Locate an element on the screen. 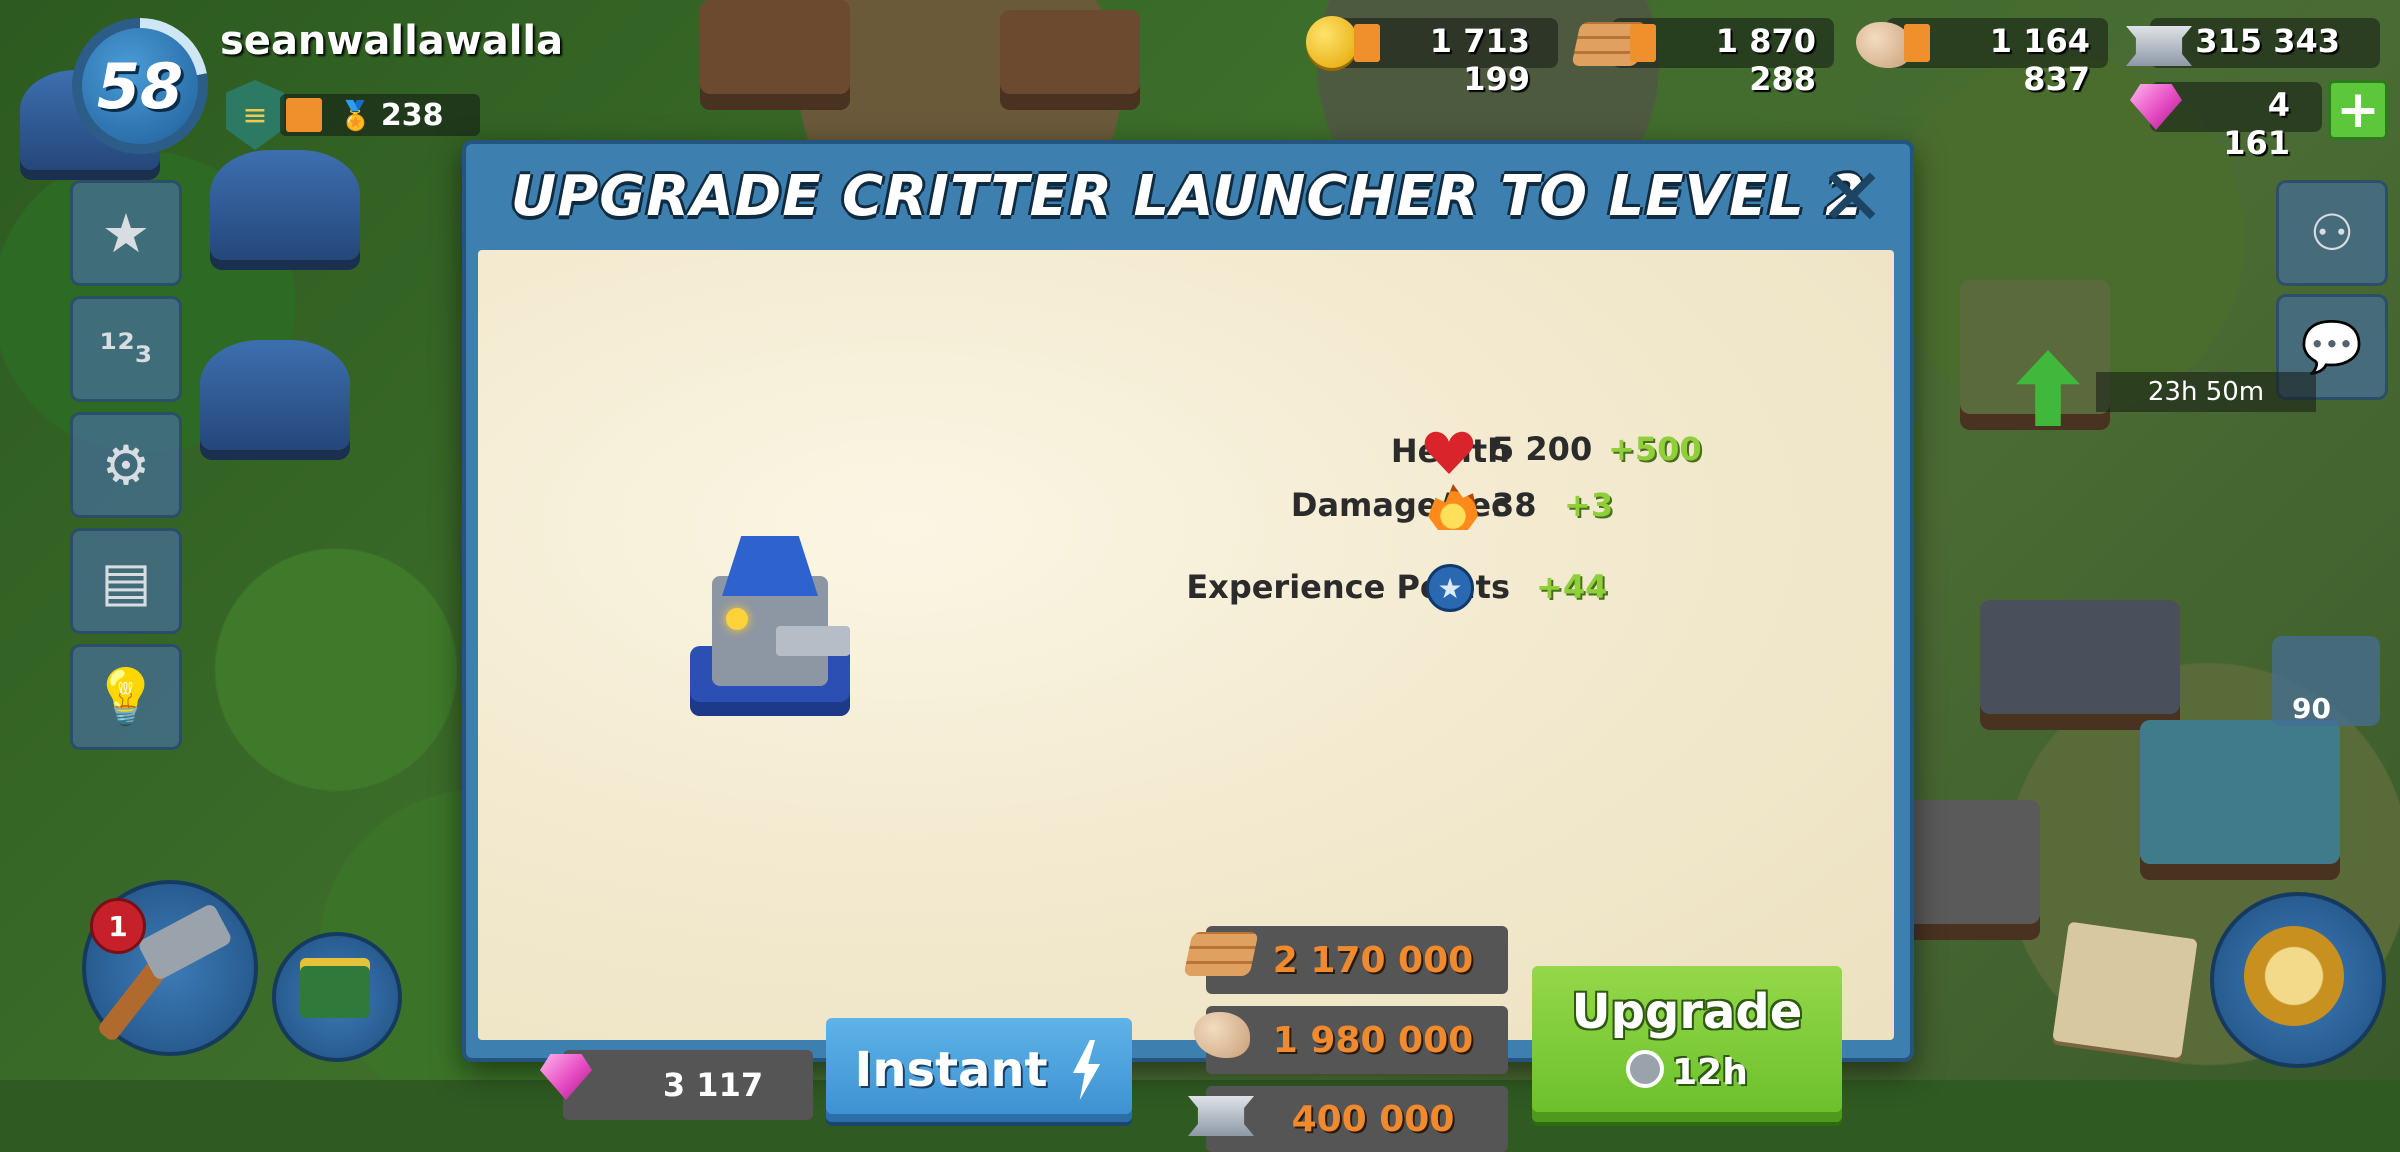 Image resolution: width=2400 pixels, height=1152 pixels. player-name: seanwallawalla is located at coordinates (392, 41).